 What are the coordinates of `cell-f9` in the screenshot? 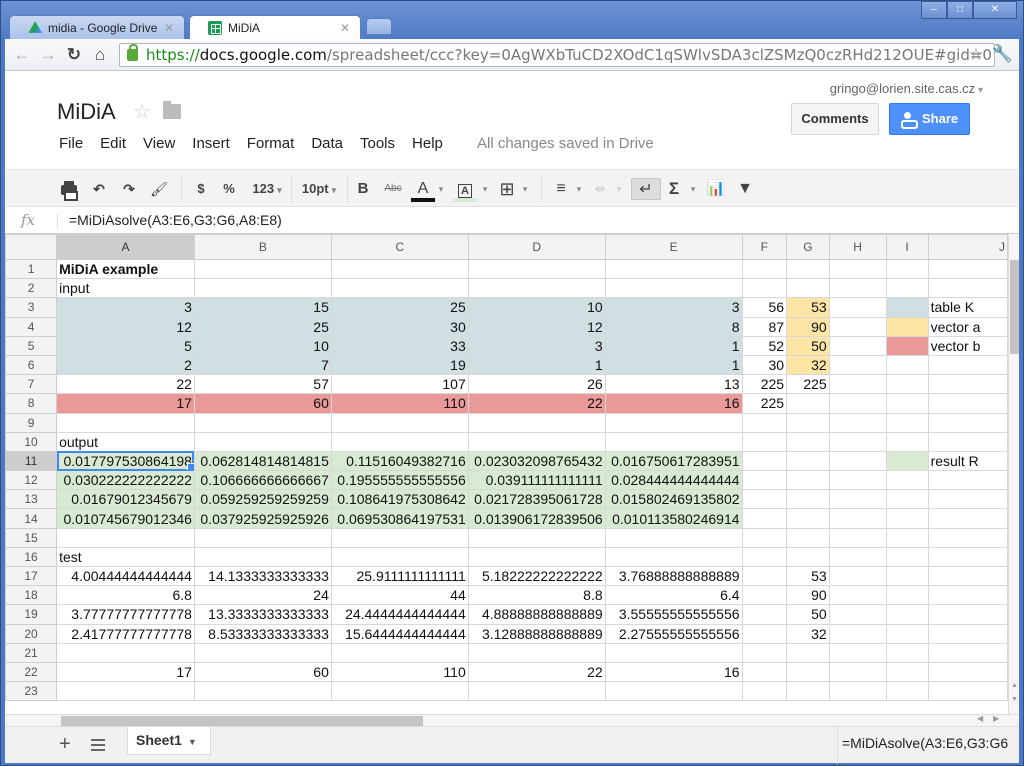 It's located at (764, 422).